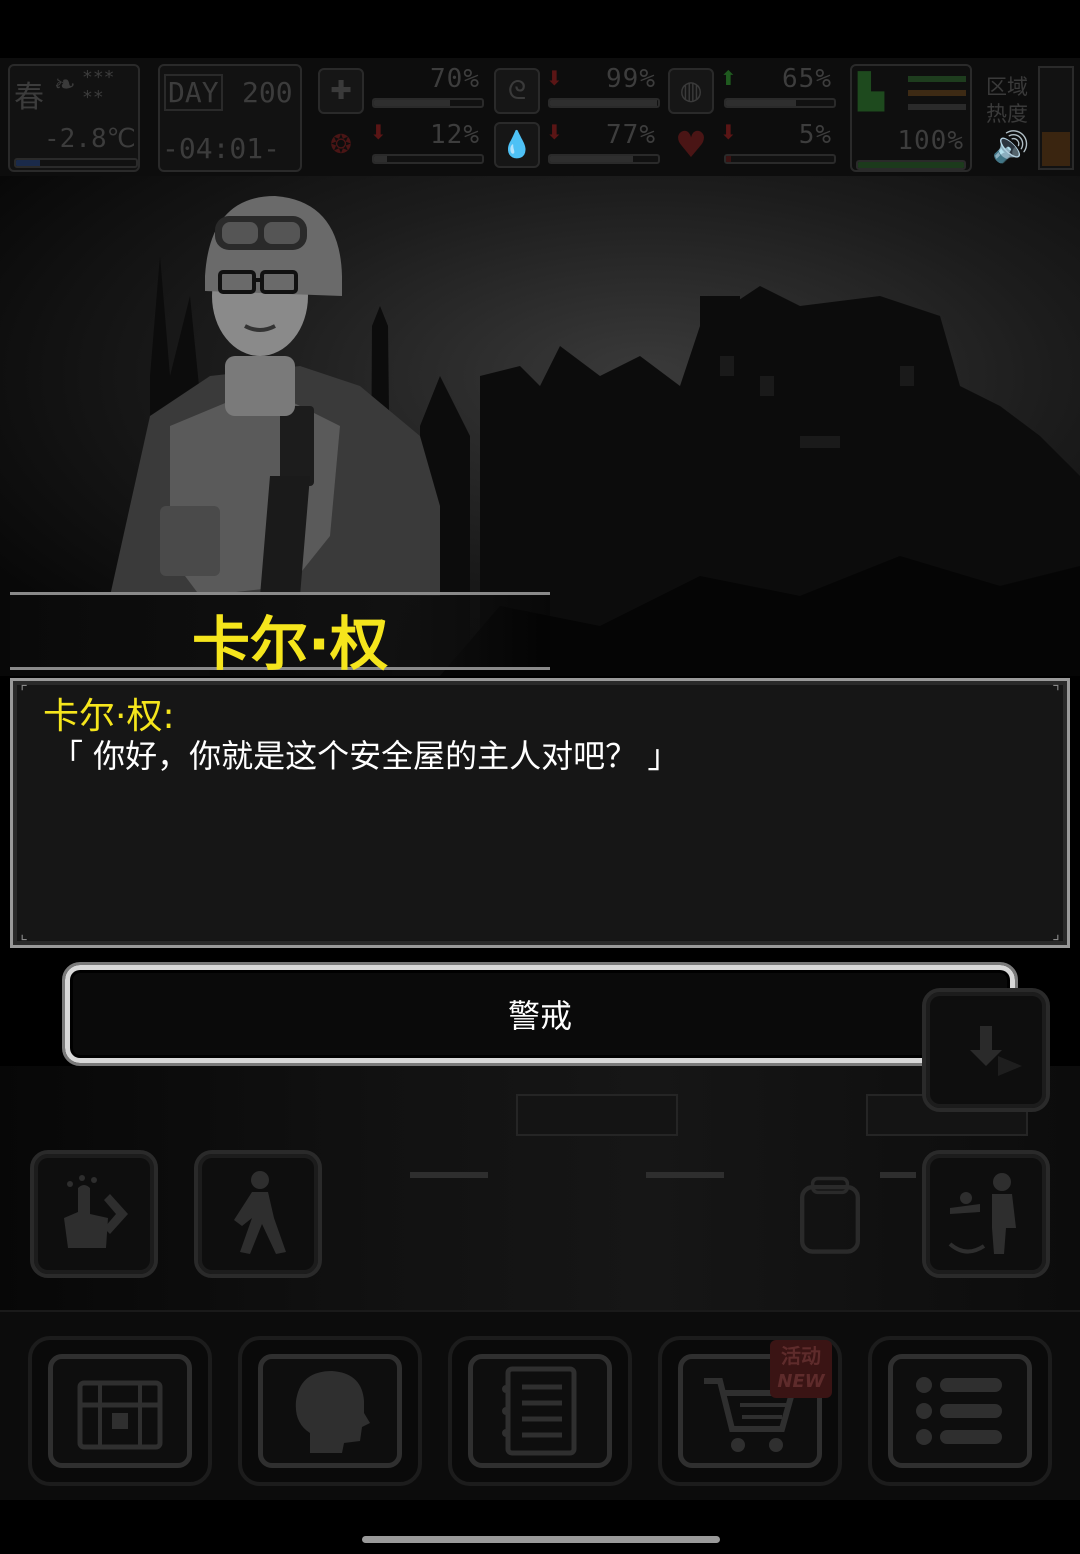 This screenshot has width=1080, height=1554. I want to click on stamina-stripes, so click(937, 93).